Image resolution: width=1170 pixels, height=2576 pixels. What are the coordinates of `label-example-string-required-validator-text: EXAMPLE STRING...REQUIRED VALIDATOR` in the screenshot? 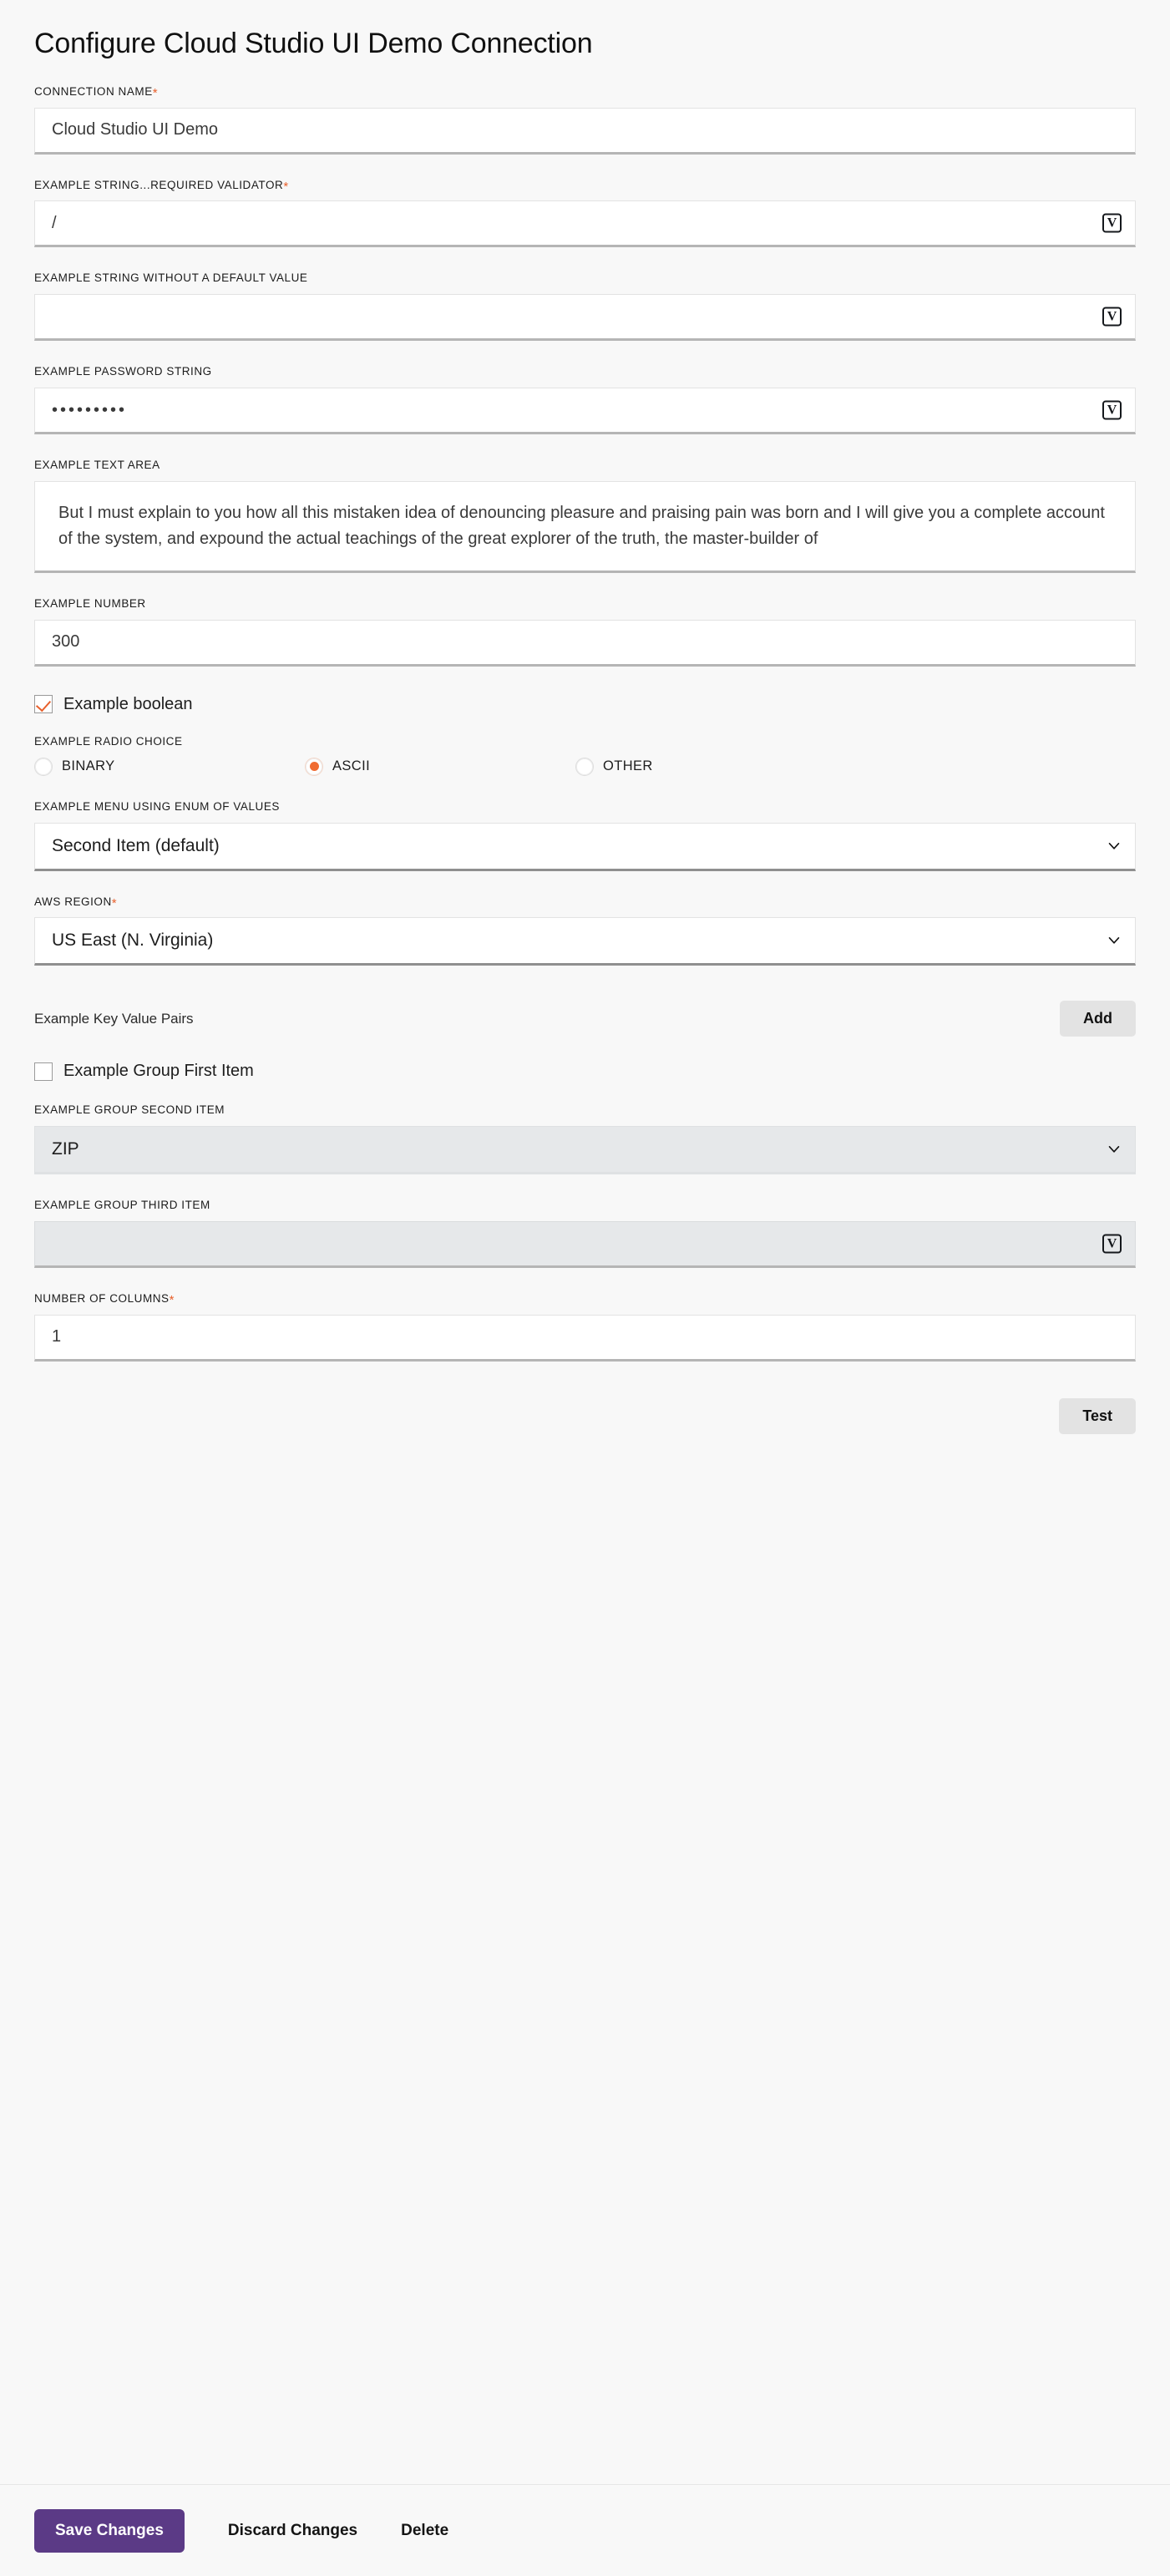 It's located at (159, 184).